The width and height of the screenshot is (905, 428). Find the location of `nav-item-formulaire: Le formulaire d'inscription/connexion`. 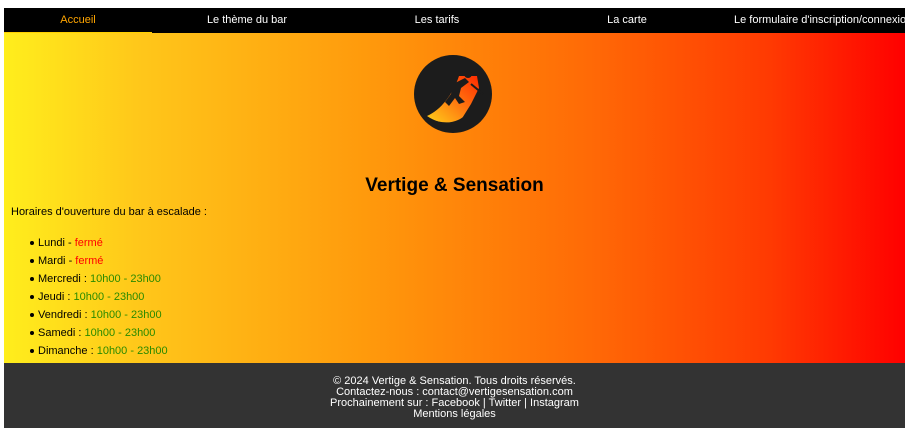

nav-item-formulaire: Le formulaire d'inscription/connexion is located at coordinates (819, 20).